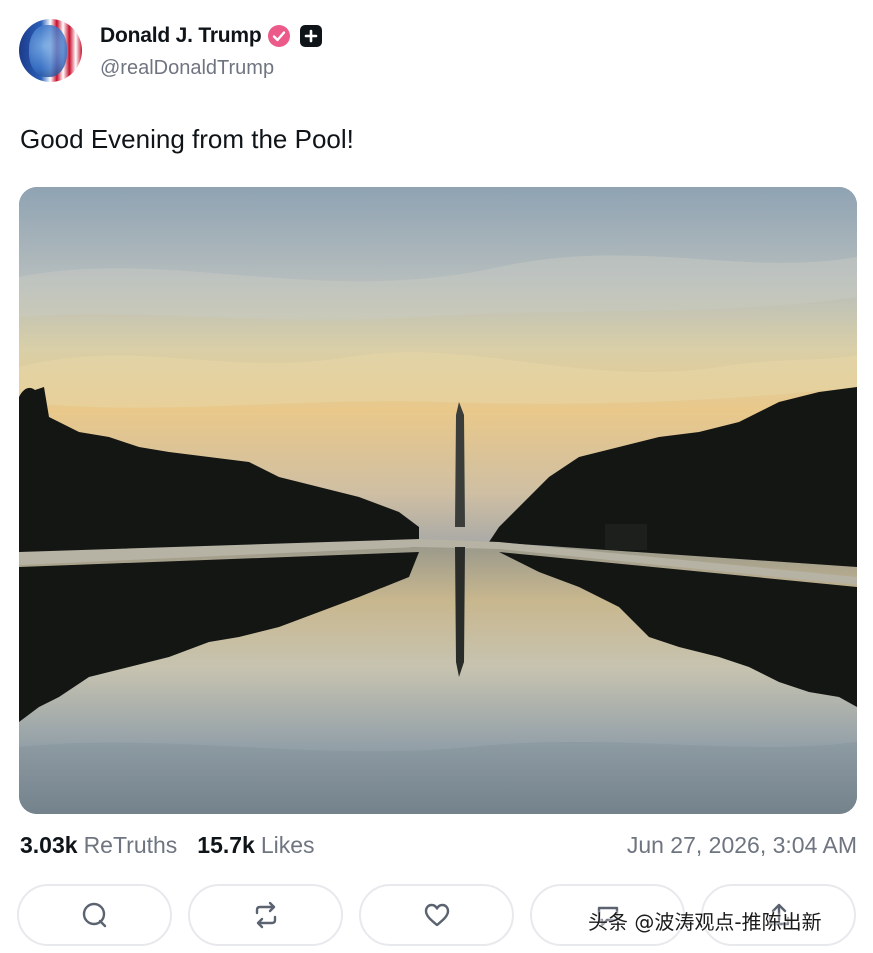 The image size is (873, 953). Describe the element at coordinates (439, 52) in the screenshot. I see `post-header: Donald J. Trump @realDonaldTrump` at that location.